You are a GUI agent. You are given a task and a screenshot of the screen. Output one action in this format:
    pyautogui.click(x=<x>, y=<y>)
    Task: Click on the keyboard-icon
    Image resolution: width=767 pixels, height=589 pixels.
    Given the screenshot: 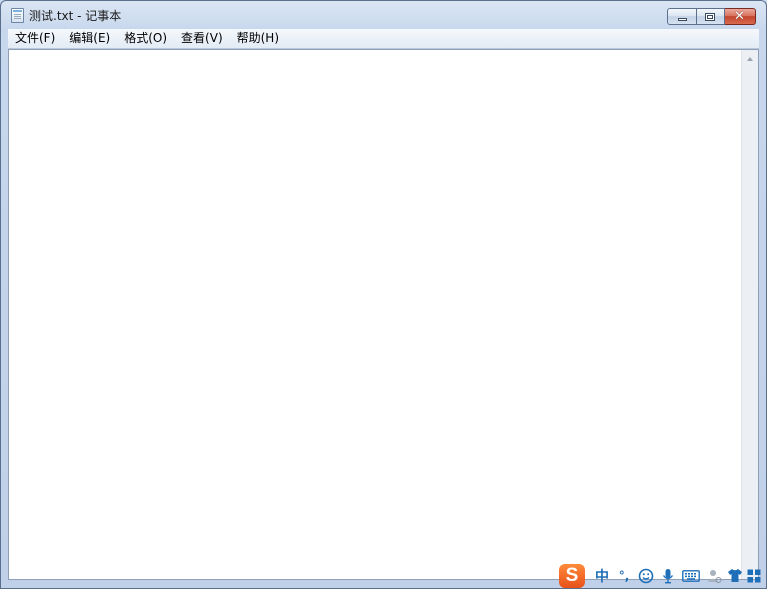 What is the action you would take?
    pyautogui.click(x=691, y=575)
    